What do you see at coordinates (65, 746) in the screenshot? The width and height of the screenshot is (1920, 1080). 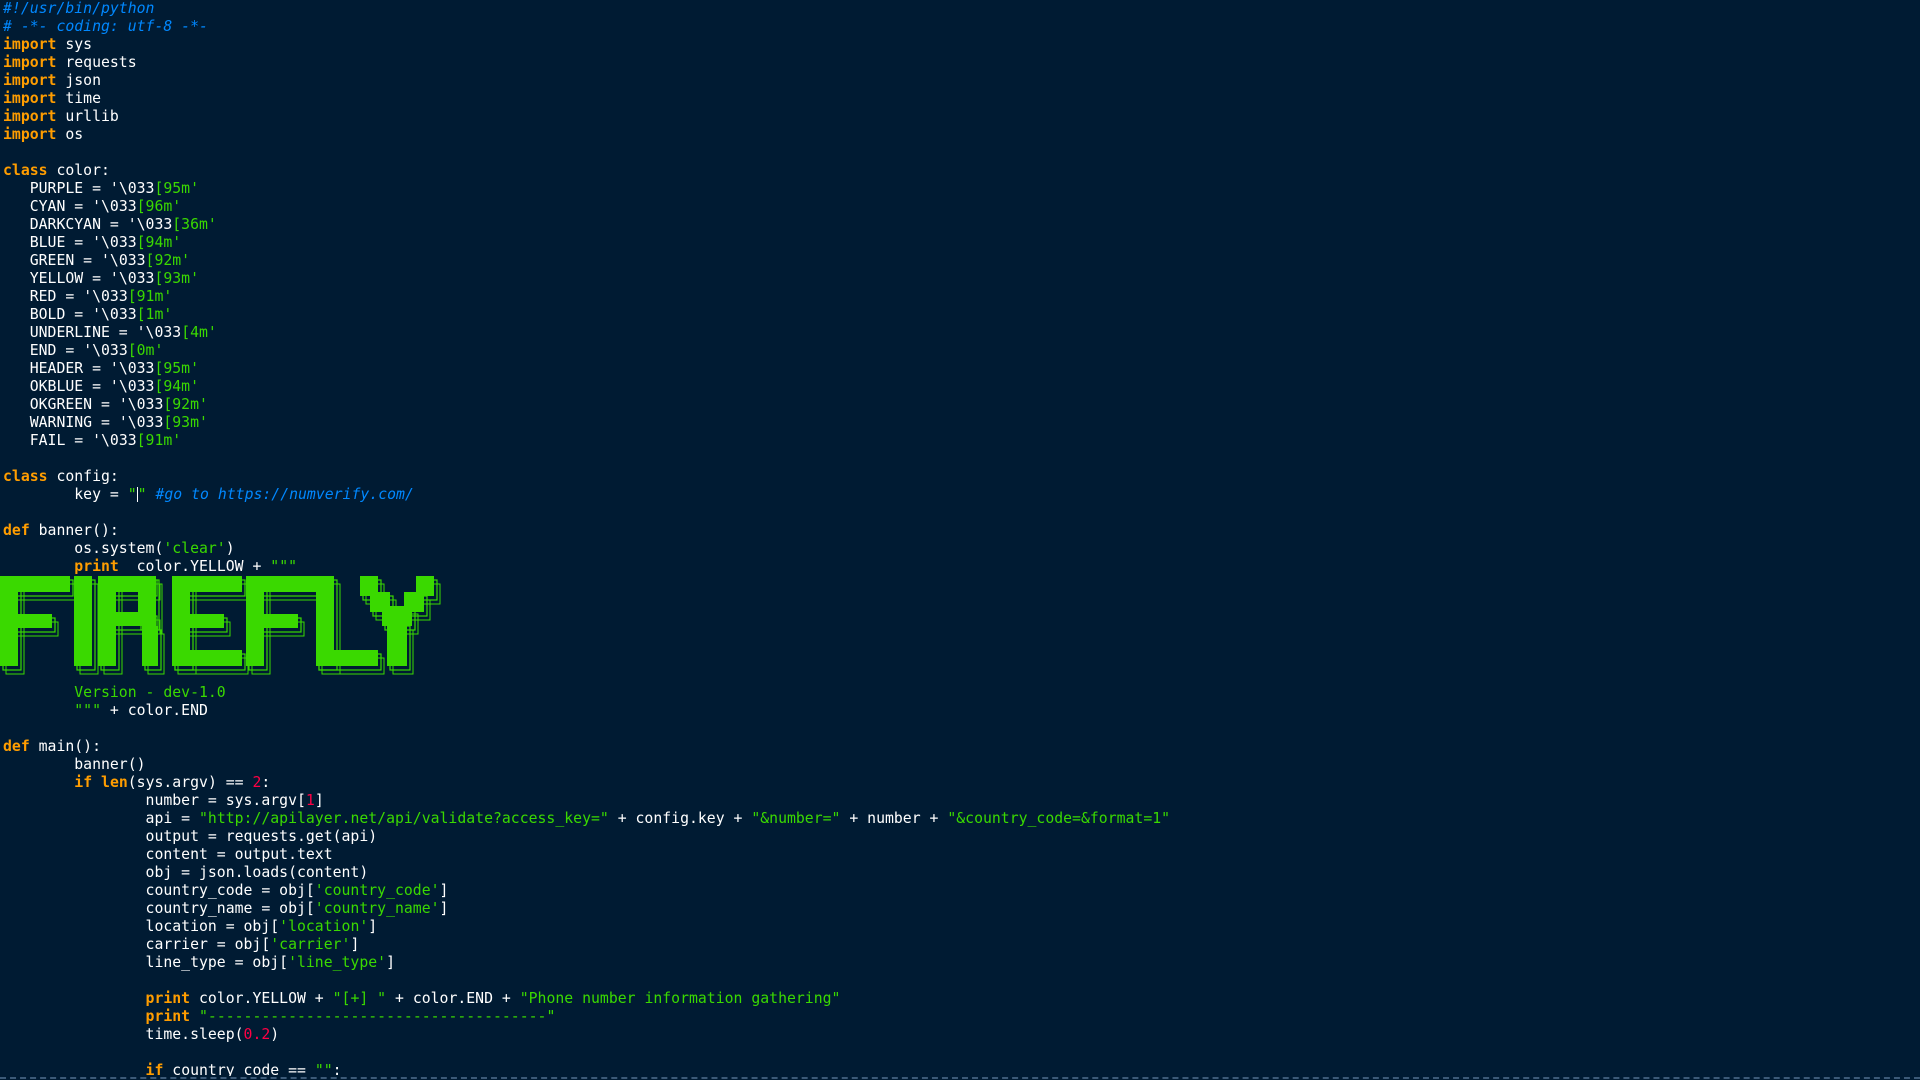 I see `code-token: main():` at bounding box center [65, 746].